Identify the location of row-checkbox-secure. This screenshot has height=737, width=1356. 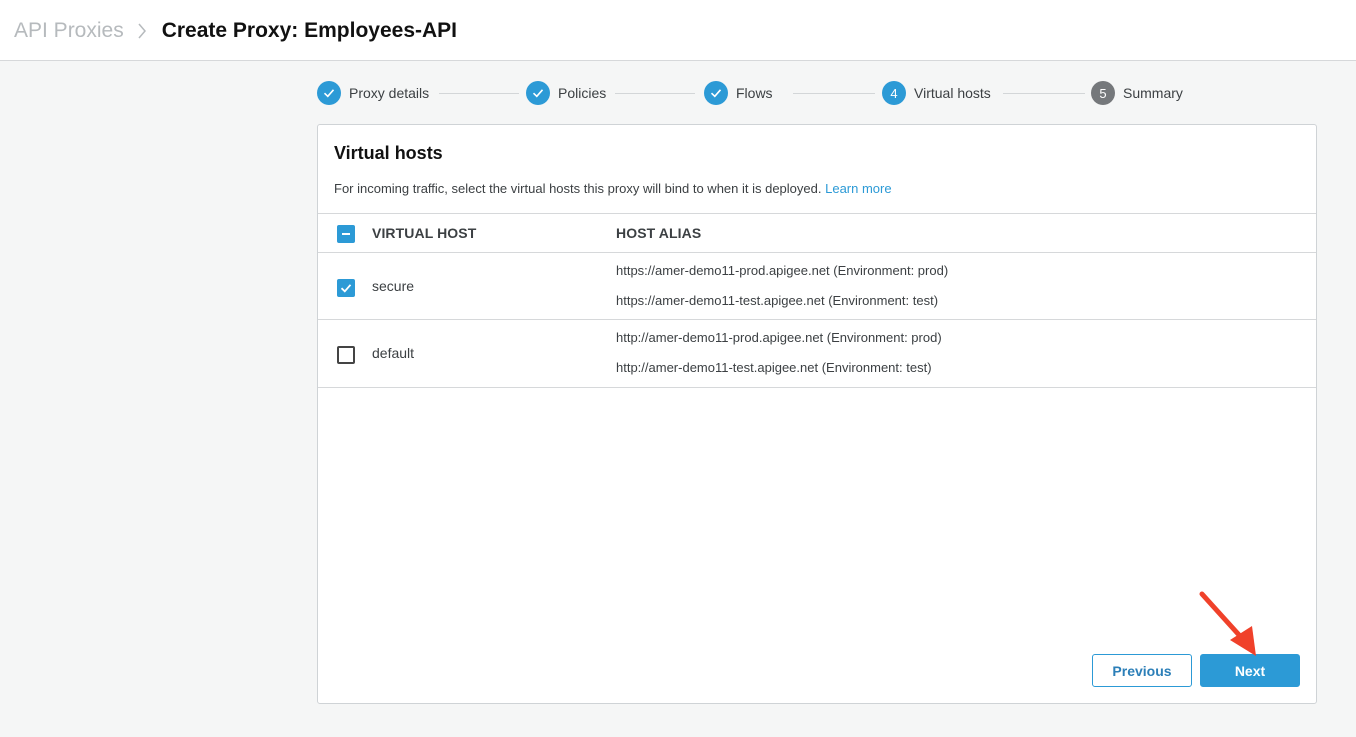
(346, 288).